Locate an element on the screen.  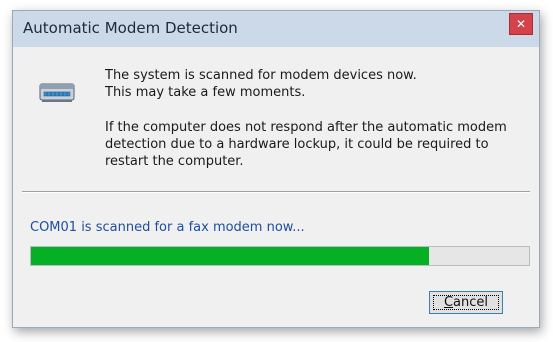
close-button: ✕ is located at coordinates (521, 24).